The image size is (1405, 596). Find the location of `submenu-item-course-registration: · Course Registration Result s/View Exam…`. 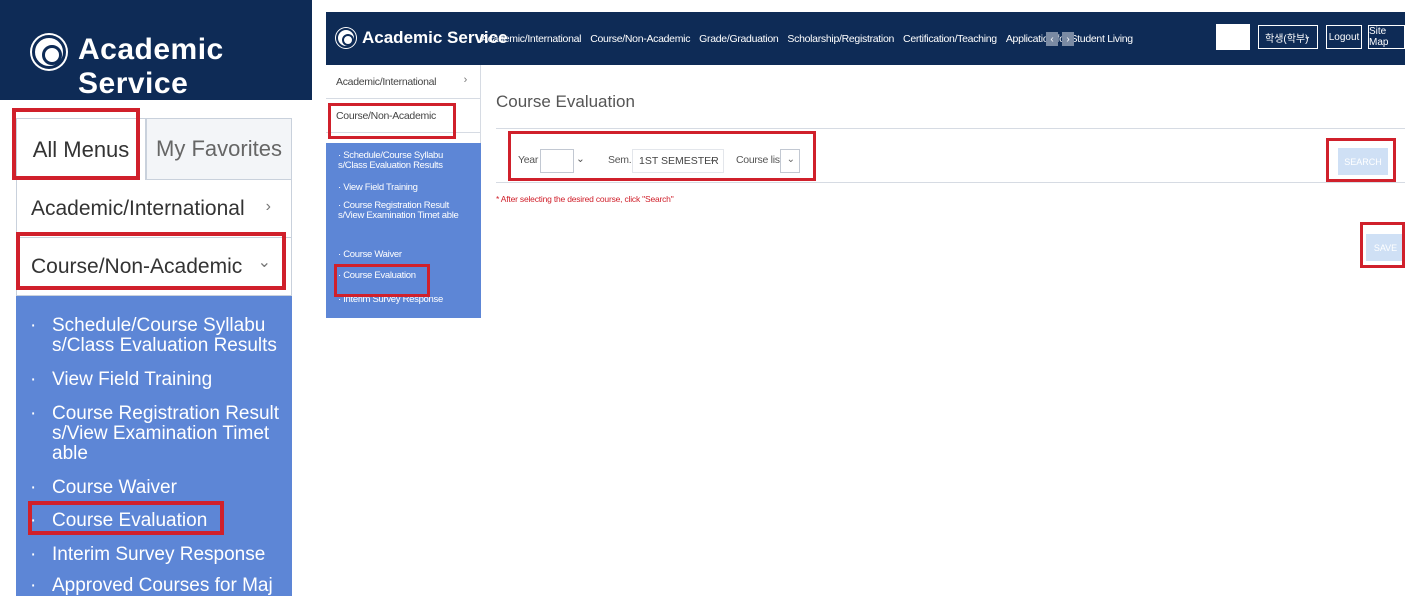

submenu-item-course-registration: · Course Registration Result s/View Exam… is located at coordinates (155, 434).